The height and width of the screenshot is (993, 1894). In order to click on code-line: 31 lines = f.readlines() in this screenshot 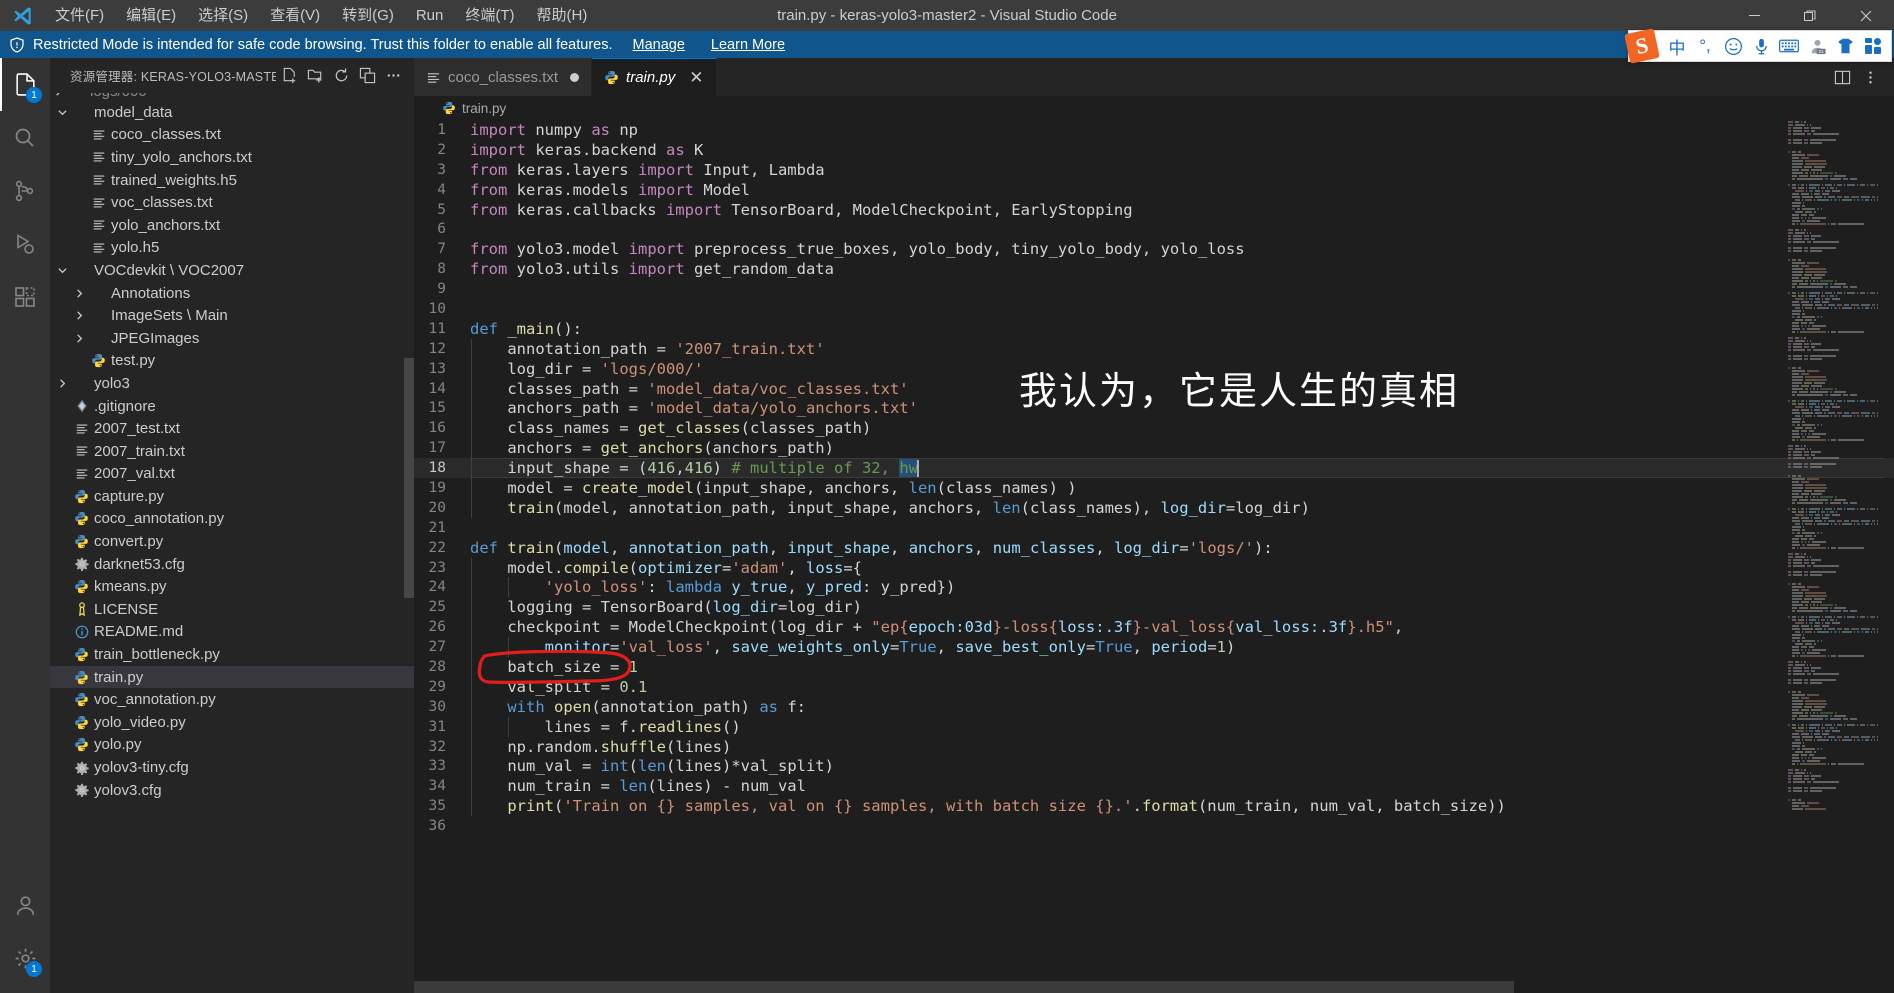, I will do `click(1154, 726)`.